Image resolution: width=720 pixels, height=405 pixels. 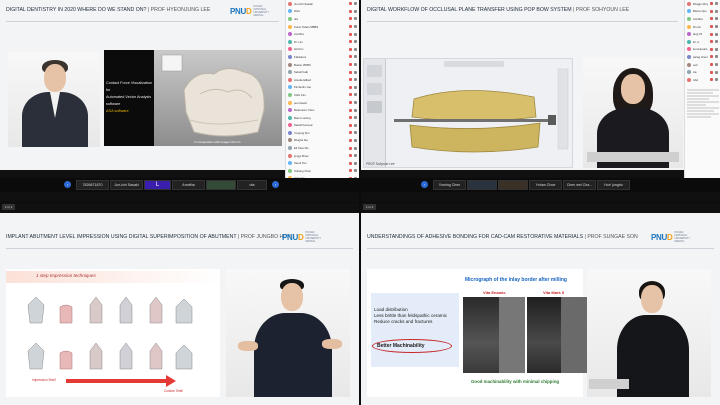 What do you see at coordinates (252, 185) in the screenshot?
I see `participant-tile: ofa` at bounding box center [252, 185].